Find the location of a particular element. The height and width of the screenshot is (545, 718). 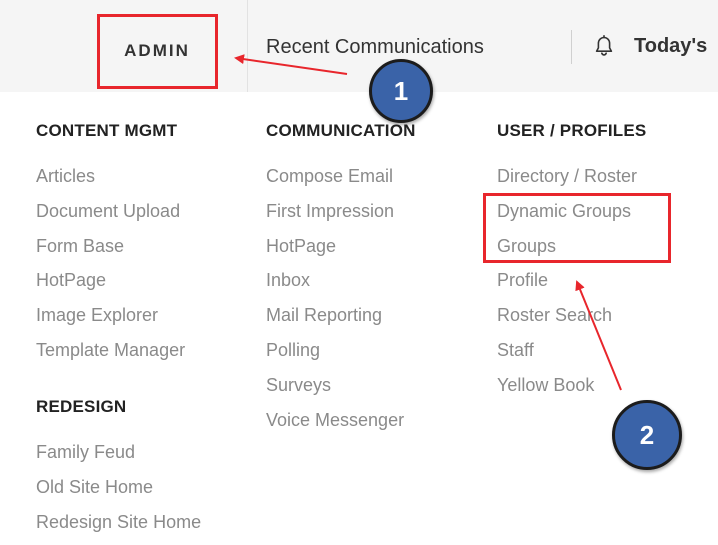

bell-icon is located at coordinates (604, 45).